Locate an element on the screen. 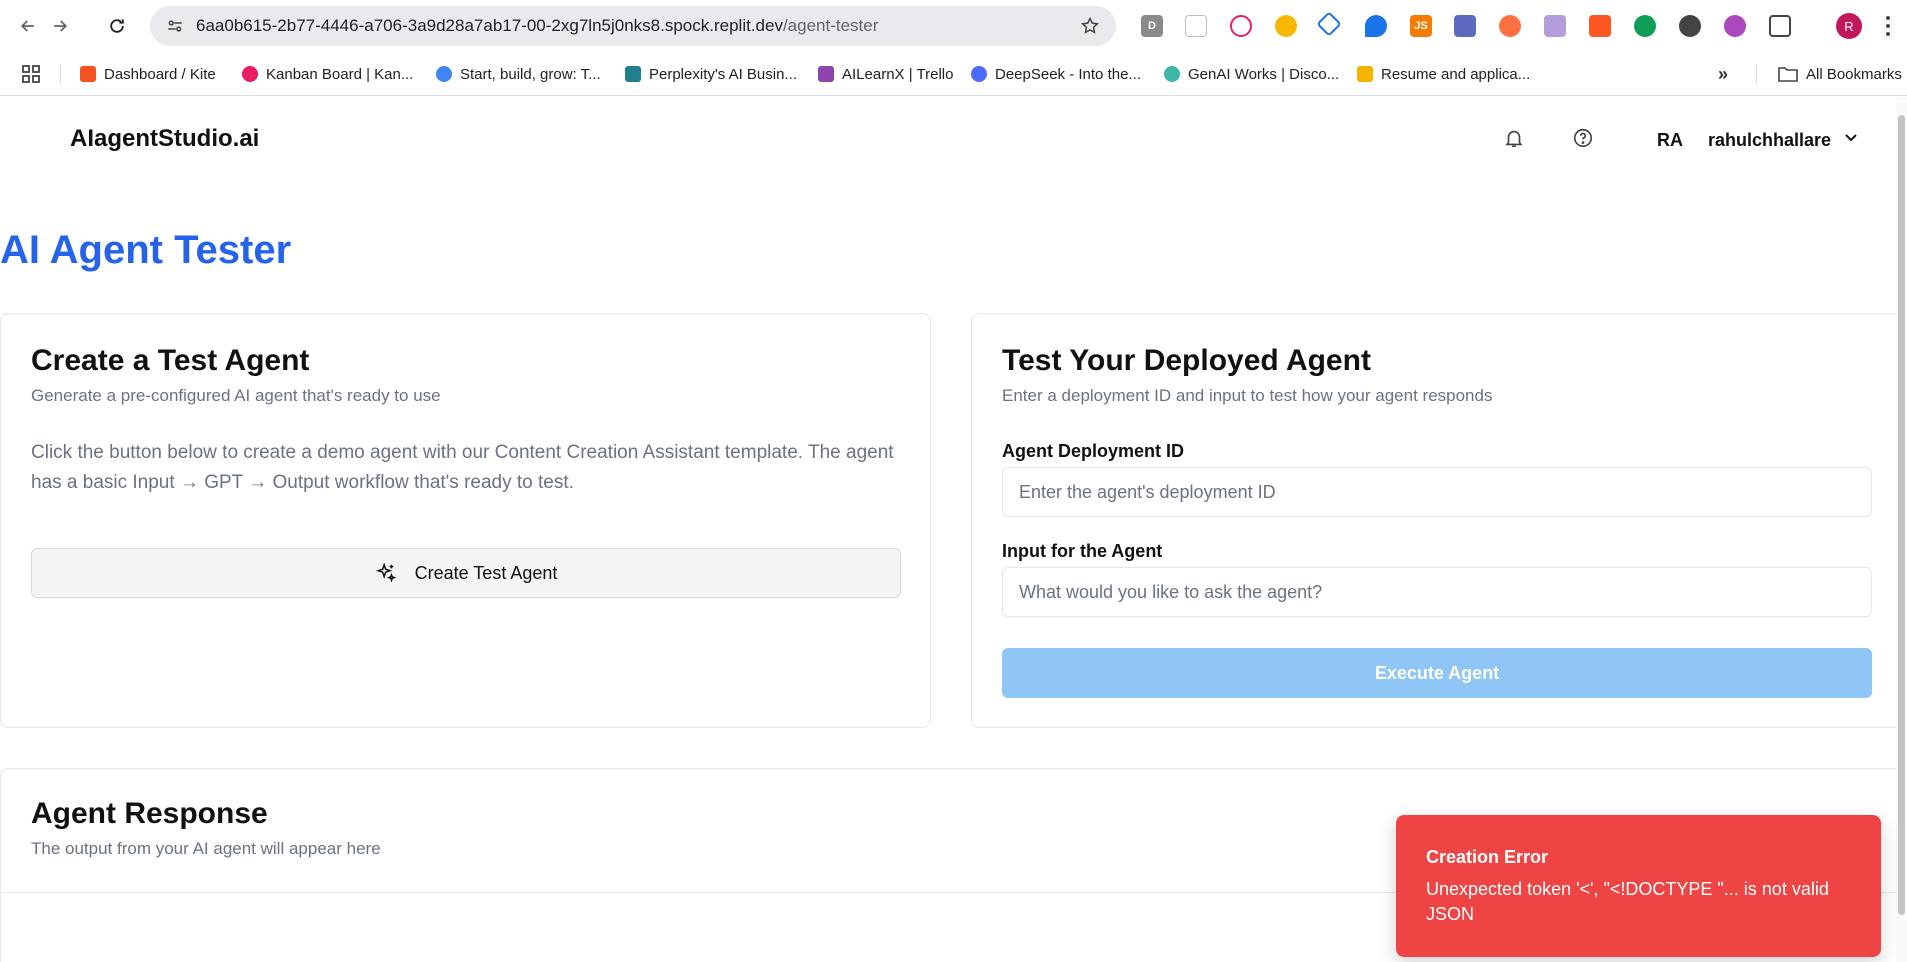 The width and height of the screenshot is (1907, 962). sparkles-icon is located at coordinates (386, 572).